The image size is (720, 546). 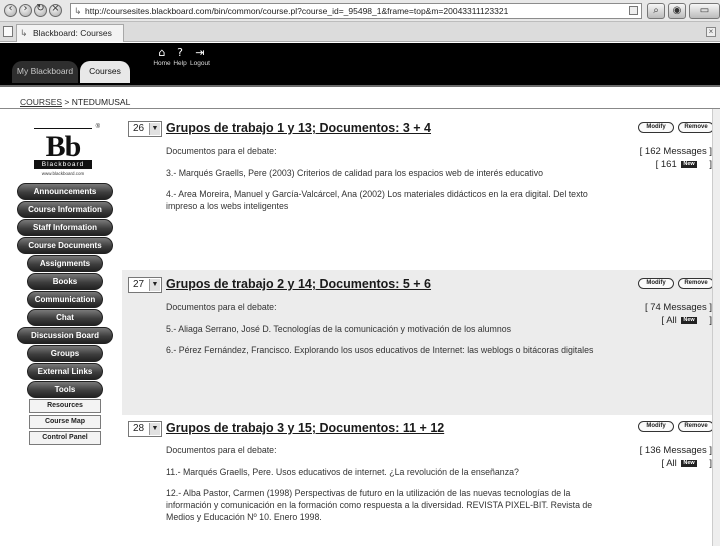 I want to click on breadcrumb: COURSES > NTEDUMUSAL, so click(x=75, y=102).